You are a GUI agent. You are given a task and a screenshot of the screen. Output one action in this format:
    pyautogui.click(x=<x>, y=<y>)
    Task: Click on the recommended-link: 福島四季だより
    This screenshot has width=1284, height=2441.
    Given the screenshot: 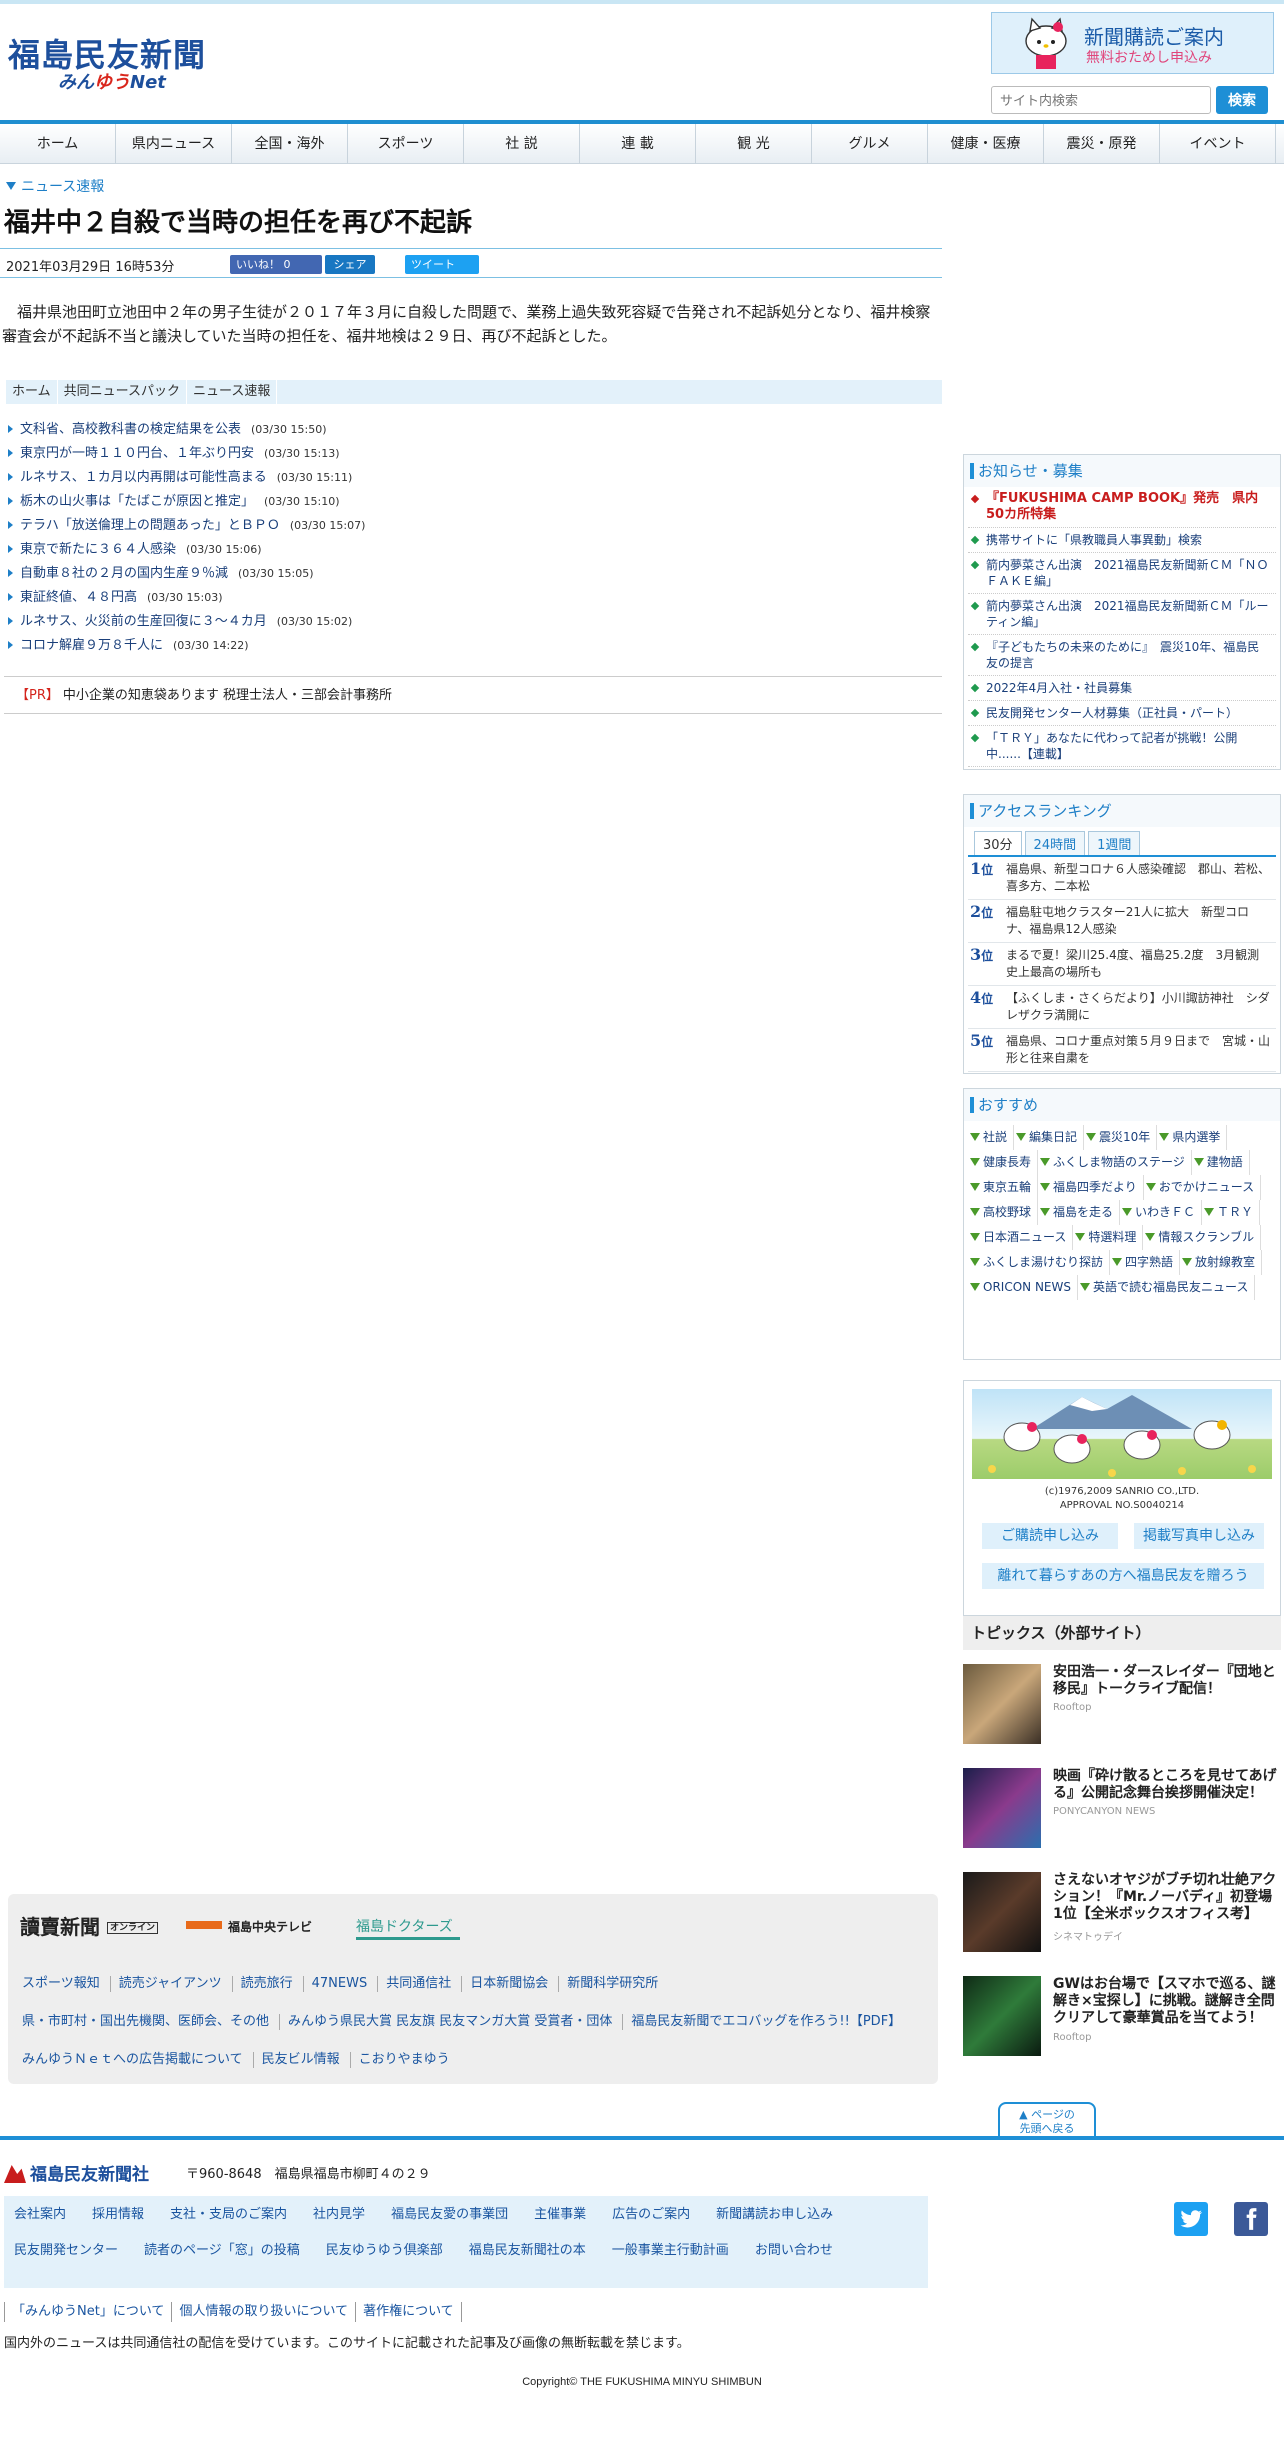 What is the action you would take?
    pyautogui.click(x=1091, y=1187)
    